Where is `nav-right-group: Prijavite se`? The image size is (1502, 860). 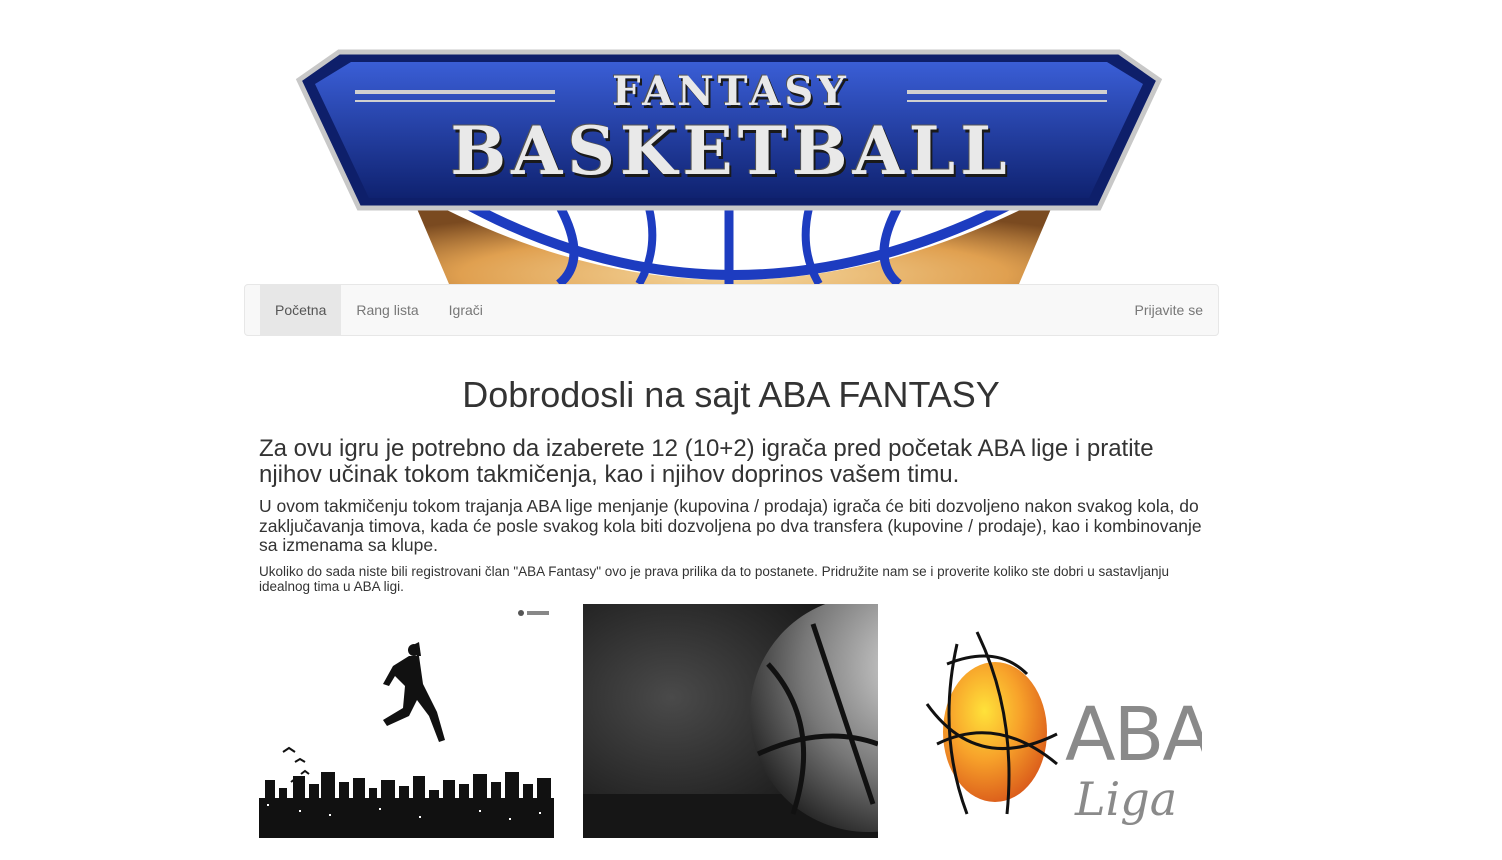 nav-right-group: Prijavite se is located at coordinates (1169, 310).